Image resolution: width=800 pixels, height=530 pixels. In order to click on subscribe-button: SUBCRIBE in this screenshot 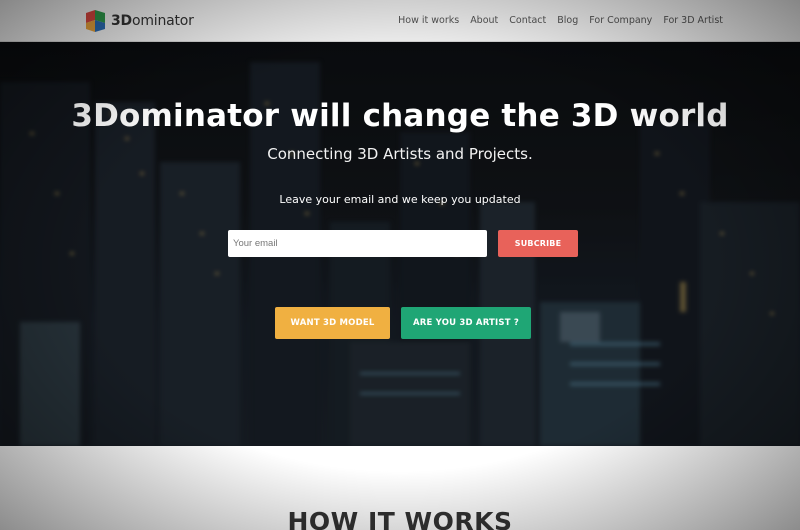, I will do `click(538, 243)`.